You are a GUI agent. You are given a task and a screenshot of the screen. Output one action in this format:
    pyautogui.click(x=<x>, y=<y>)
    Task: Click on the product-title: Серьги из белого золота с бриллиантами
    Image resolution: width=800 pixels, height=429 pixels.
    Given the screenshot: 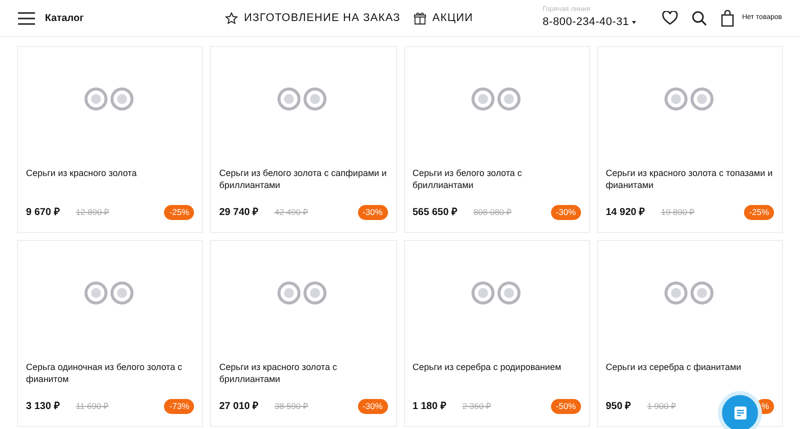 What is the action you would take?
    pyautogui.click(x=496, y=179)
    